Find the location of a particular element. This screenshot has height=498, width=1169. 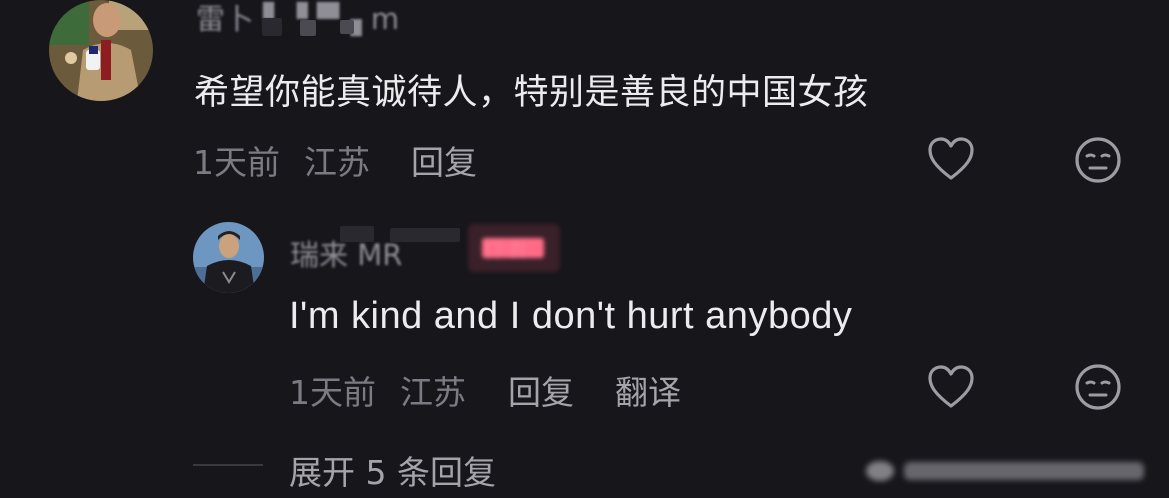

comment-text: 希望你能真诚待人，特别是善良的中国女孩 is located at coordinates (531, 93).